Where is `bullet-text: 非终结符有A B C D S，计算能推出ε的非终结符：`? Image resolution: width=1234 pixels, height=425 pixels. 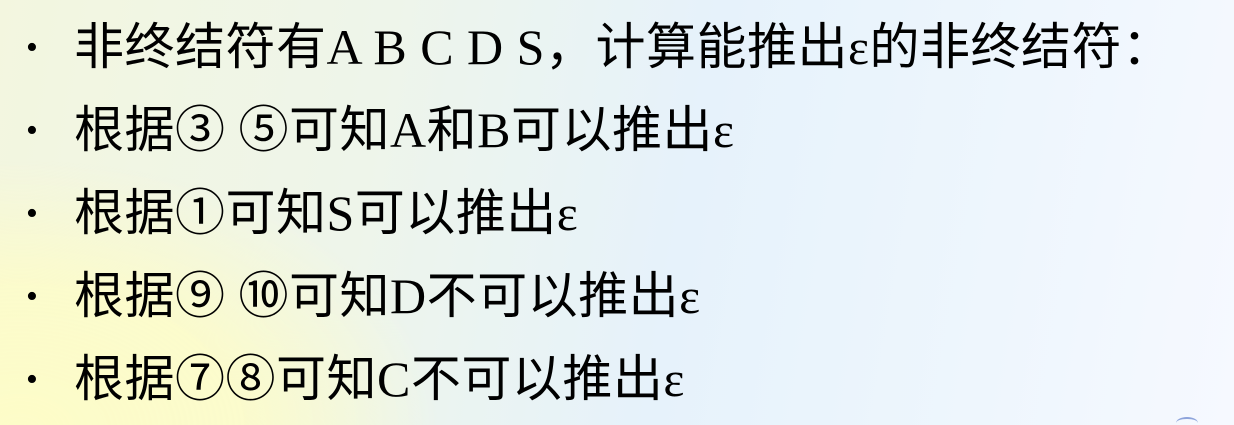 bullet-text: 非终结符有A B C D S，计算能推出ε的非终结符： is located at coordinates (623, 47).